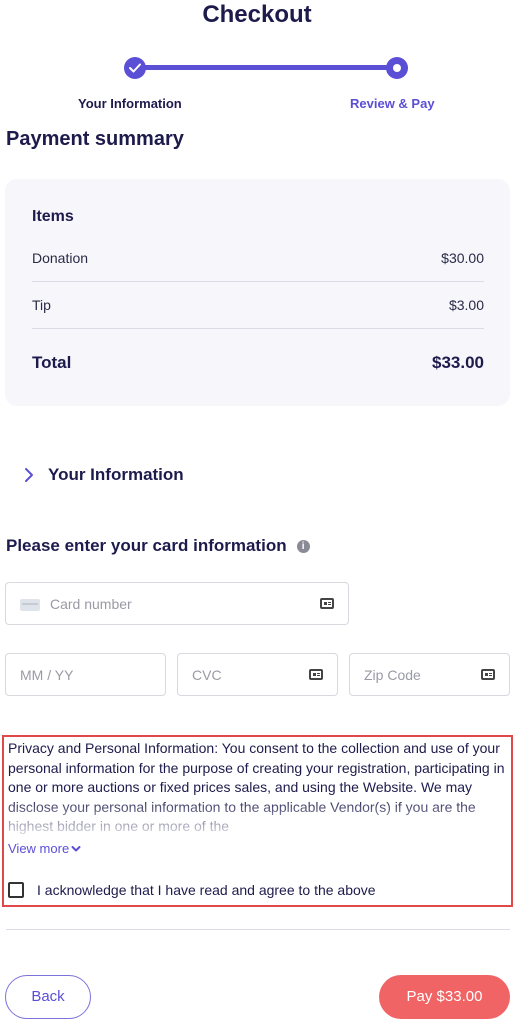 The width and height of the screenshot is (514, 1024). I want to click on summary-row-total: Total $33.00, so click(258, 363).